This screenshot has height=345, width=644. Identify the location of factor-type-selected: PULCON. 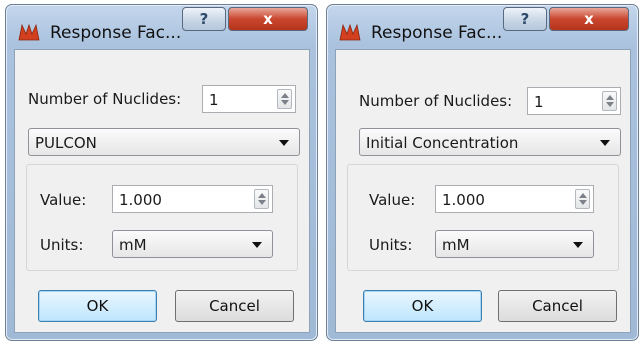
(66, 143).